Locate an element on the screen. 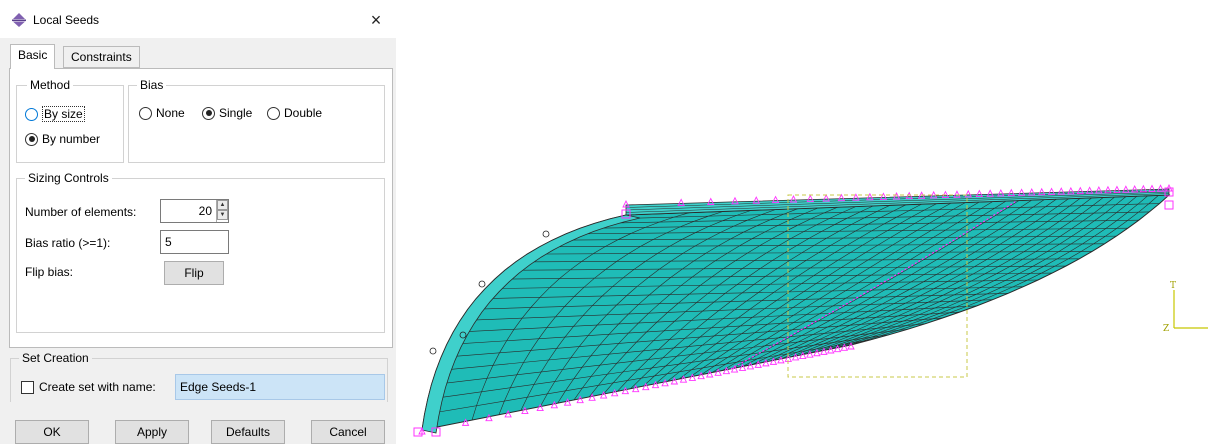 This screenshot has width=1209, height=444. tab-constraints: Constraints is located at coordinates (101, 57).